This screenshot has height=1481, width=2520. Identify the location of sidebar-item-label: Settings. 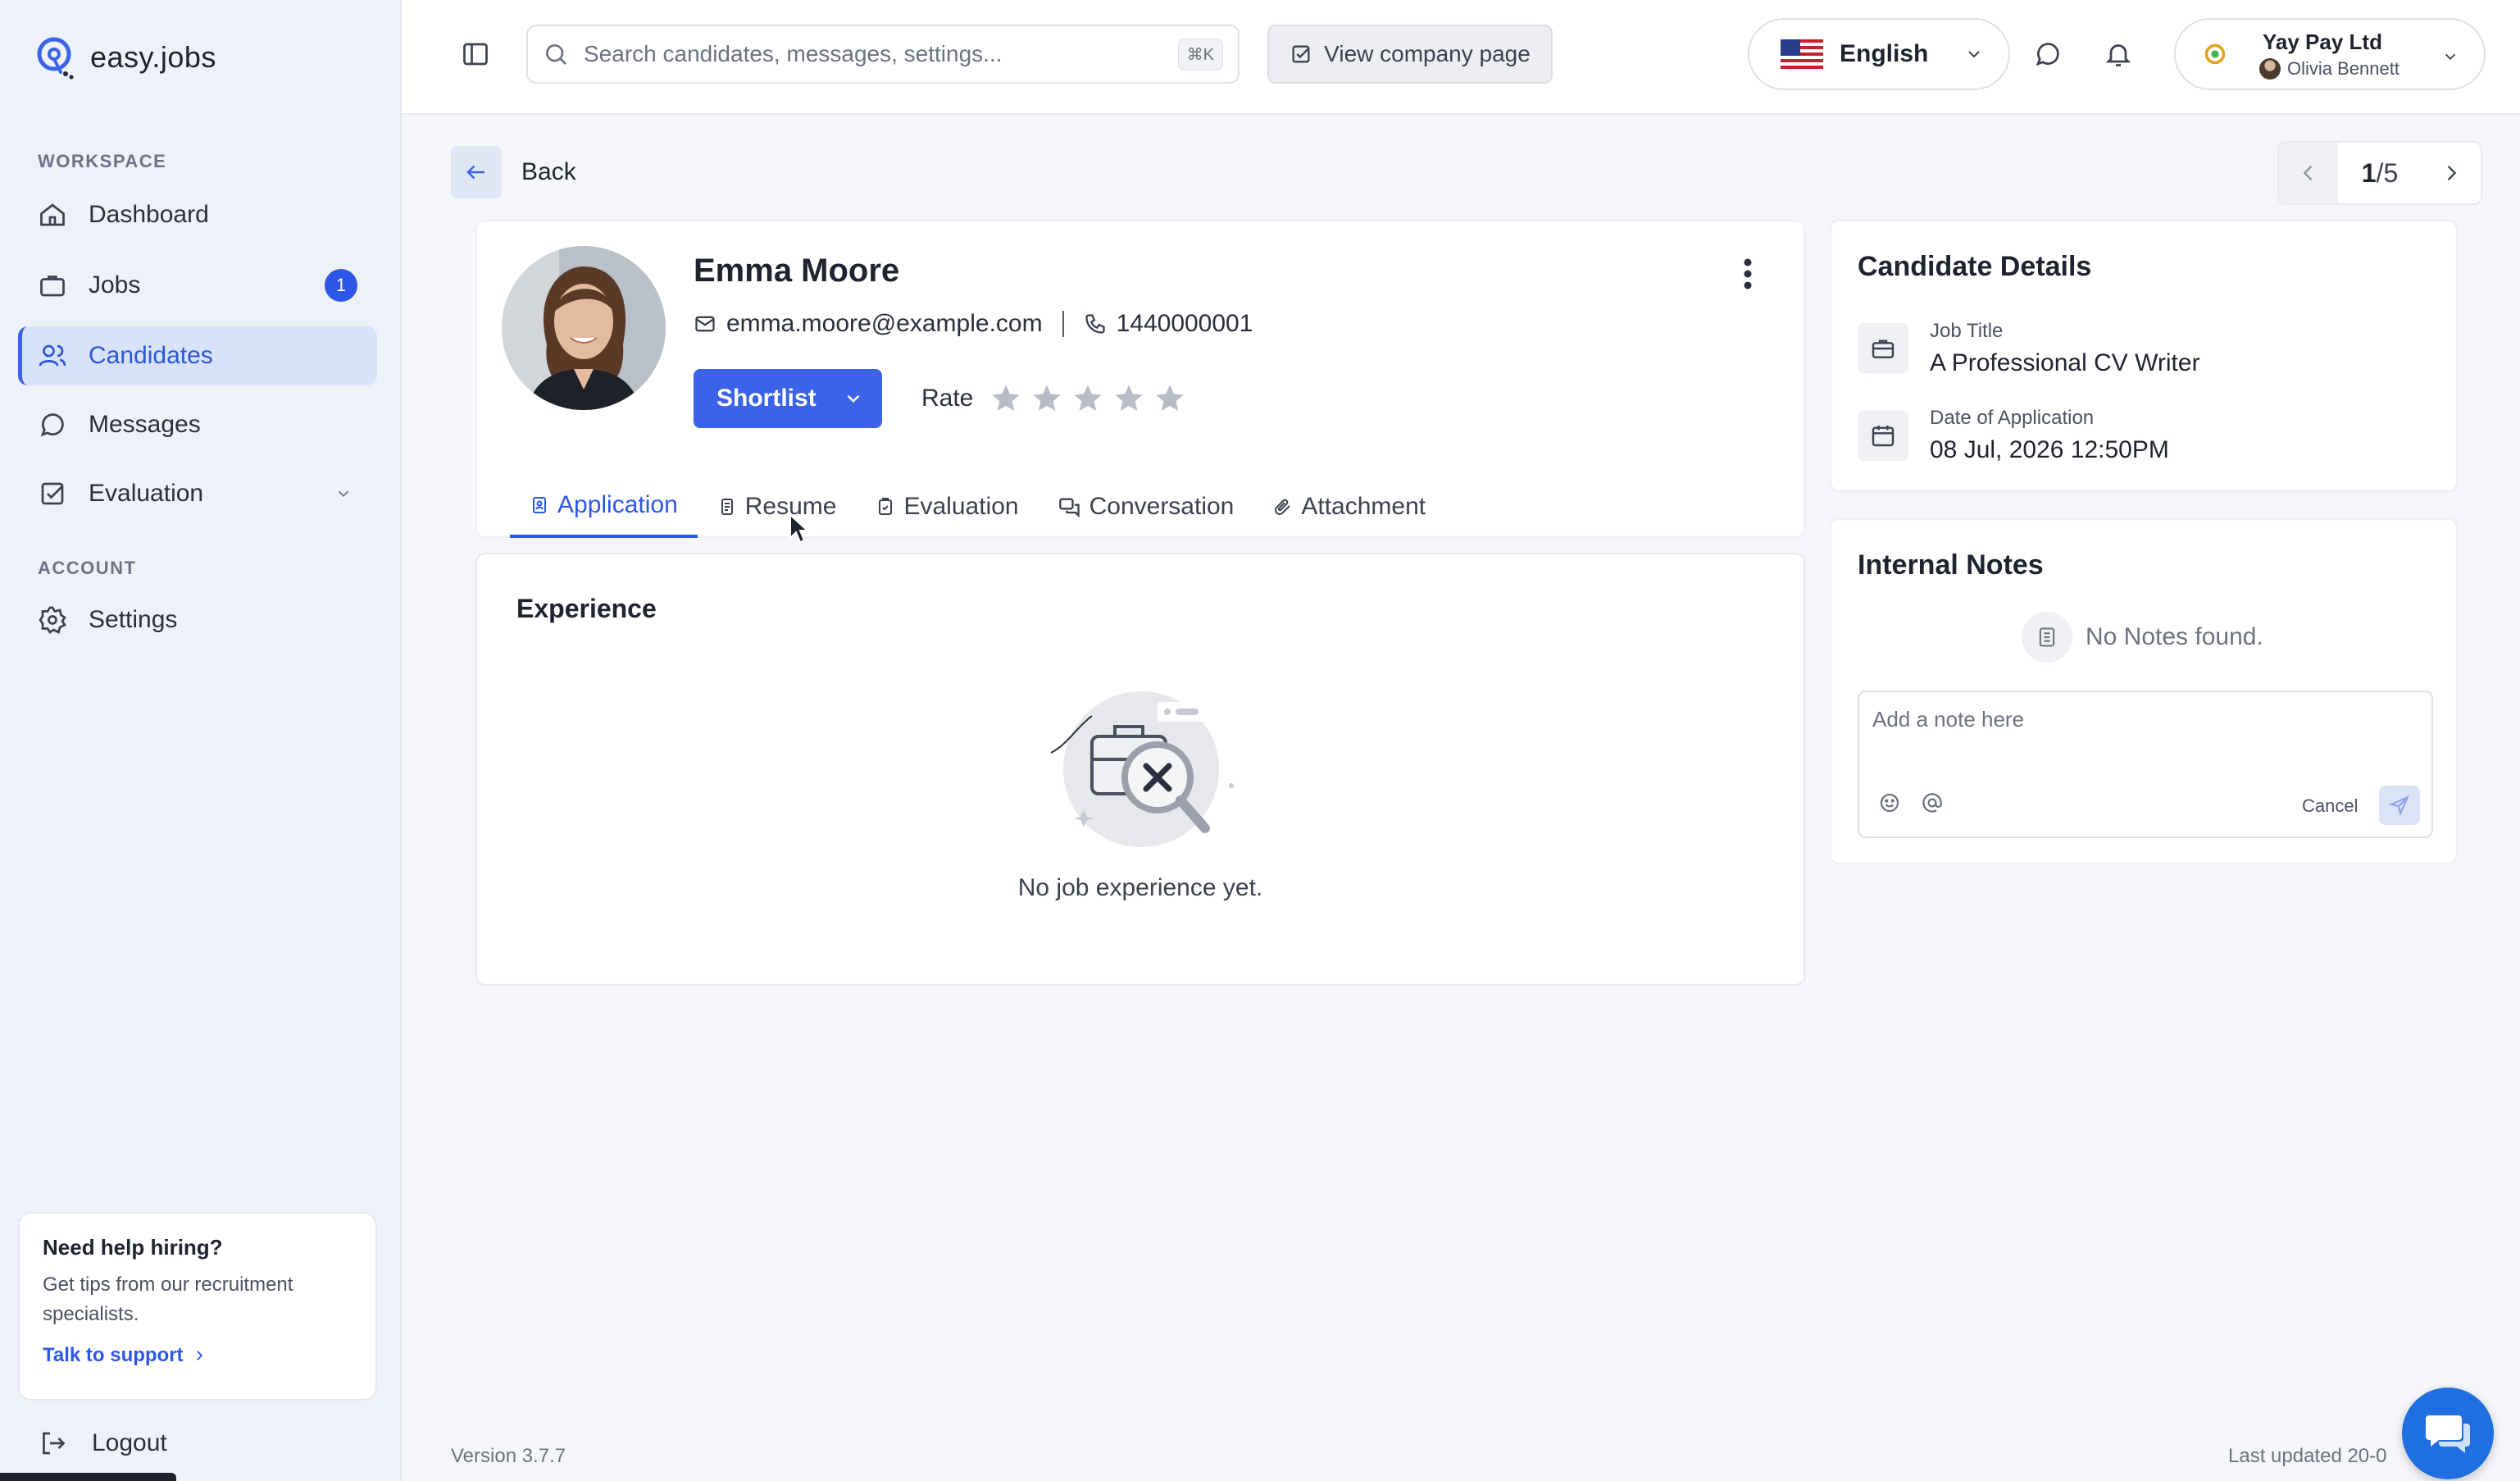
(133, 619).